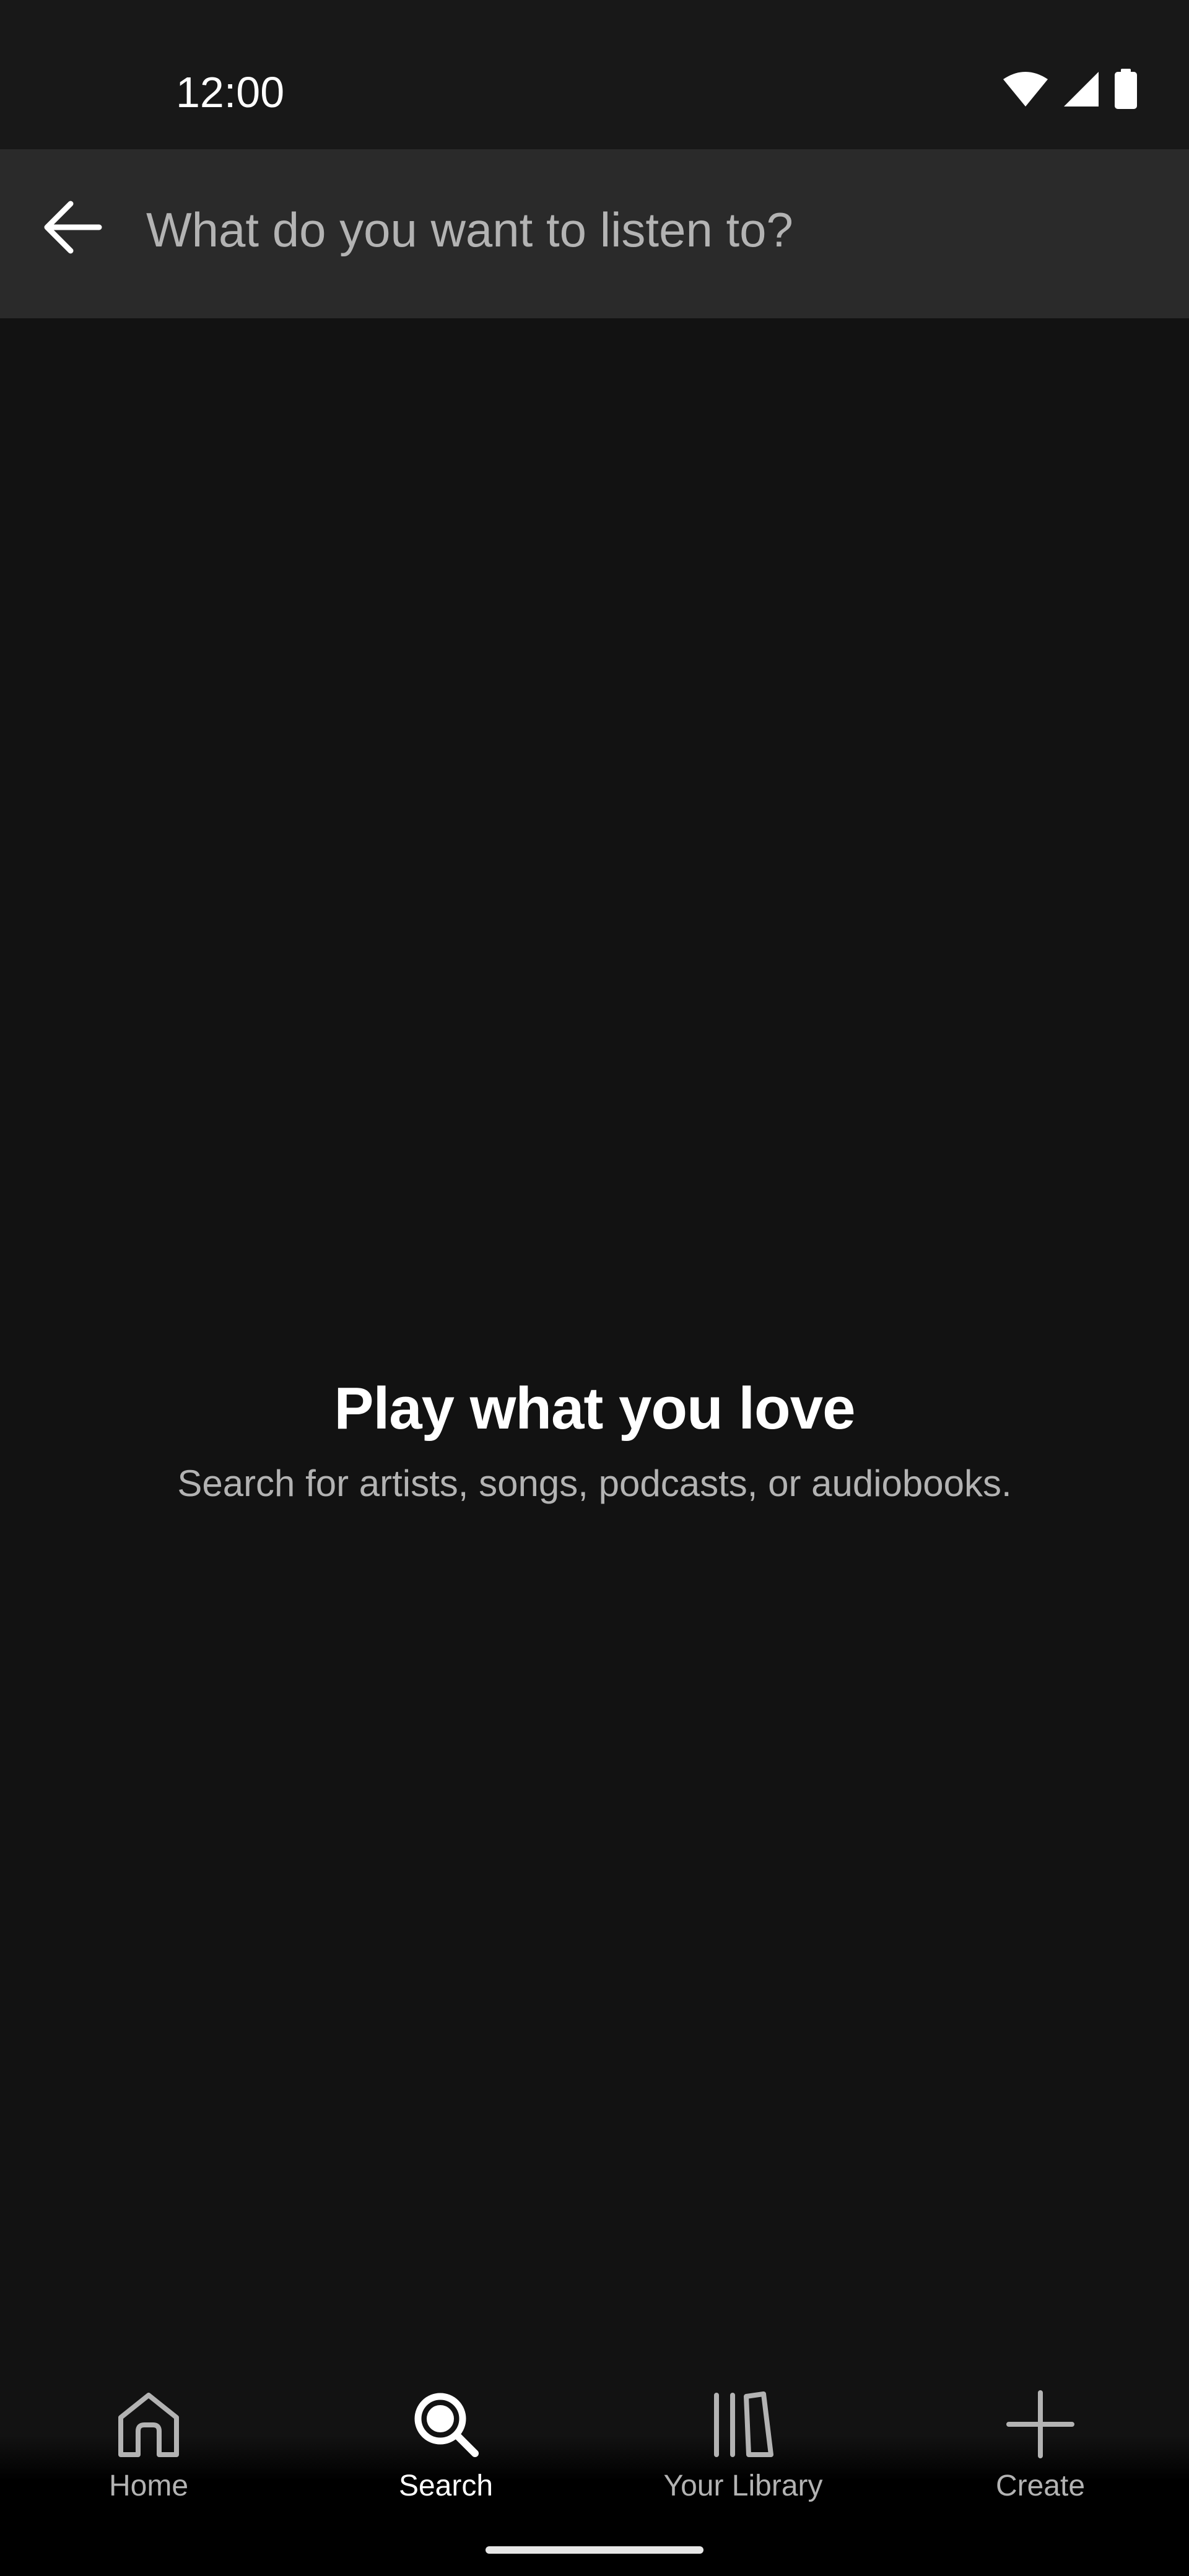 The image size is (1189, 2576). I want to click on nav-label-home: Home, so click(148, 2485).